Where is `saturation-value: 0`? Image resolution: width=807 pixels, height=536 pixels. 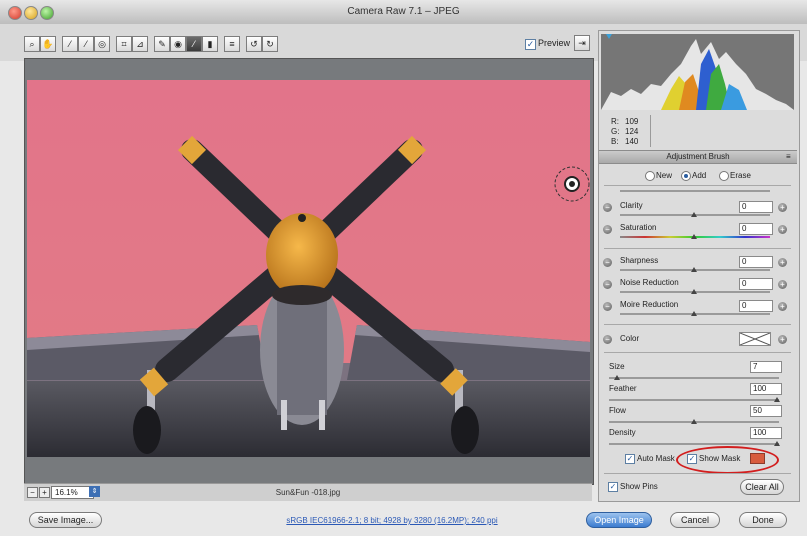 saturation-value: 0 is located at coordinates (756, 229).